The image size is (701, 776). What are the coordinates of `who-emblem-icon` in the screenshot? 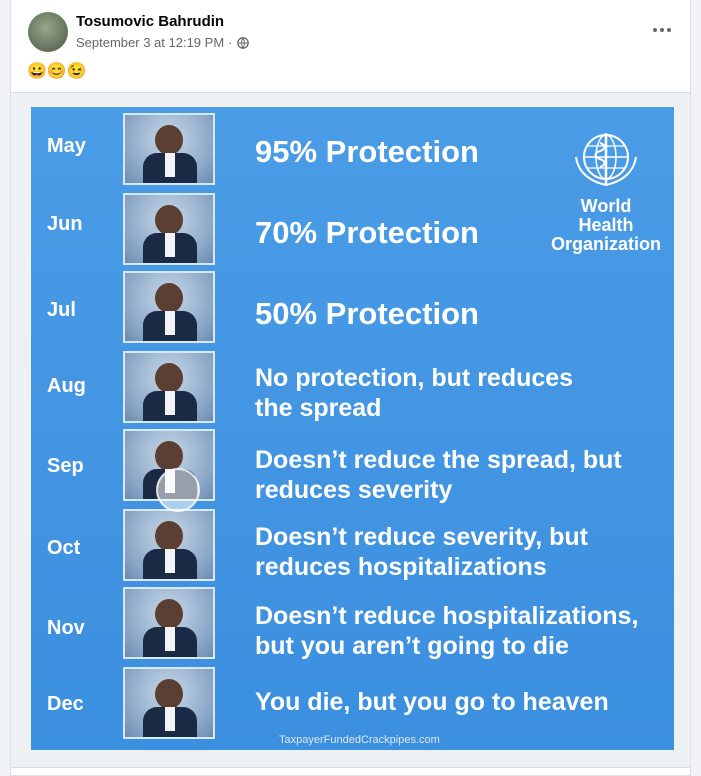 It's located at (606, 159).